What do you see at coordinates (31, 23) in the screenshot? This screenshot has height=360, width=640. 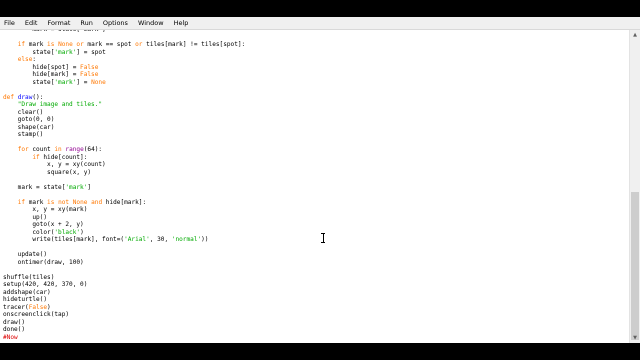 I see `menu-edit: Edit` at bounding box center [31, 23].